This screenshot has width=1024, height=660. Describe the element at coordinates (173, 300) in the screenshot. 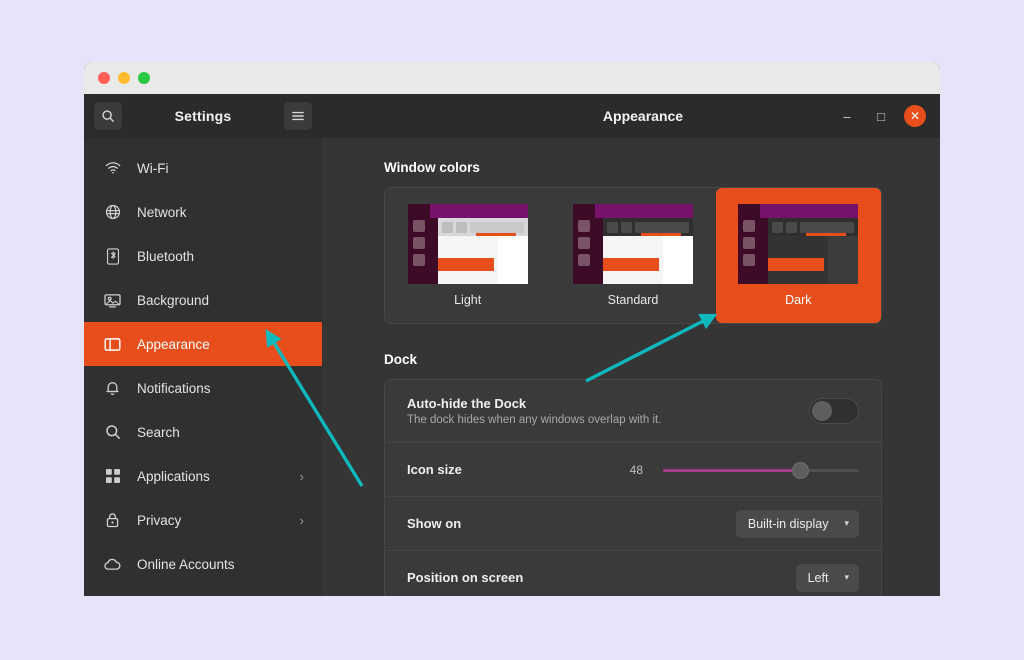

I see `sidebar-item-label: Background` at that location.